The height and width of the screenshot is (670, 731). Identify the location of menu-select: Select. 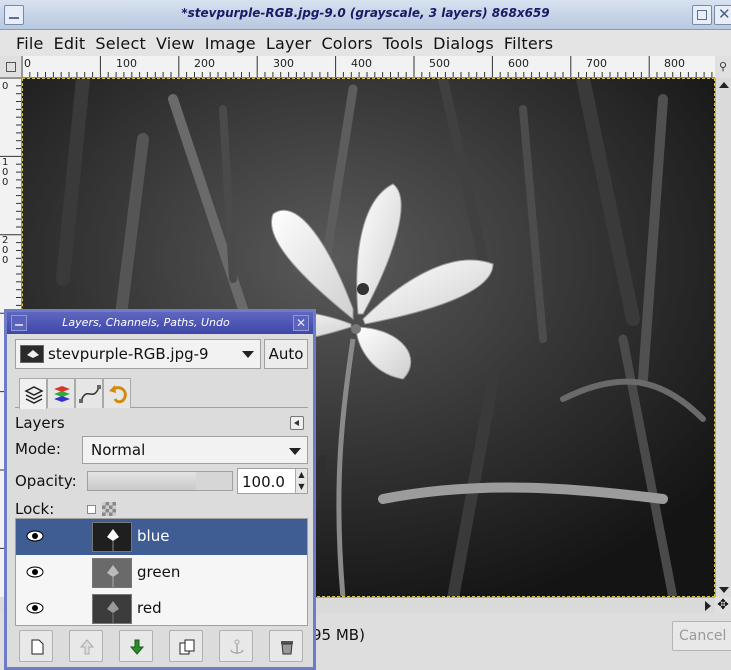
(120, 43).